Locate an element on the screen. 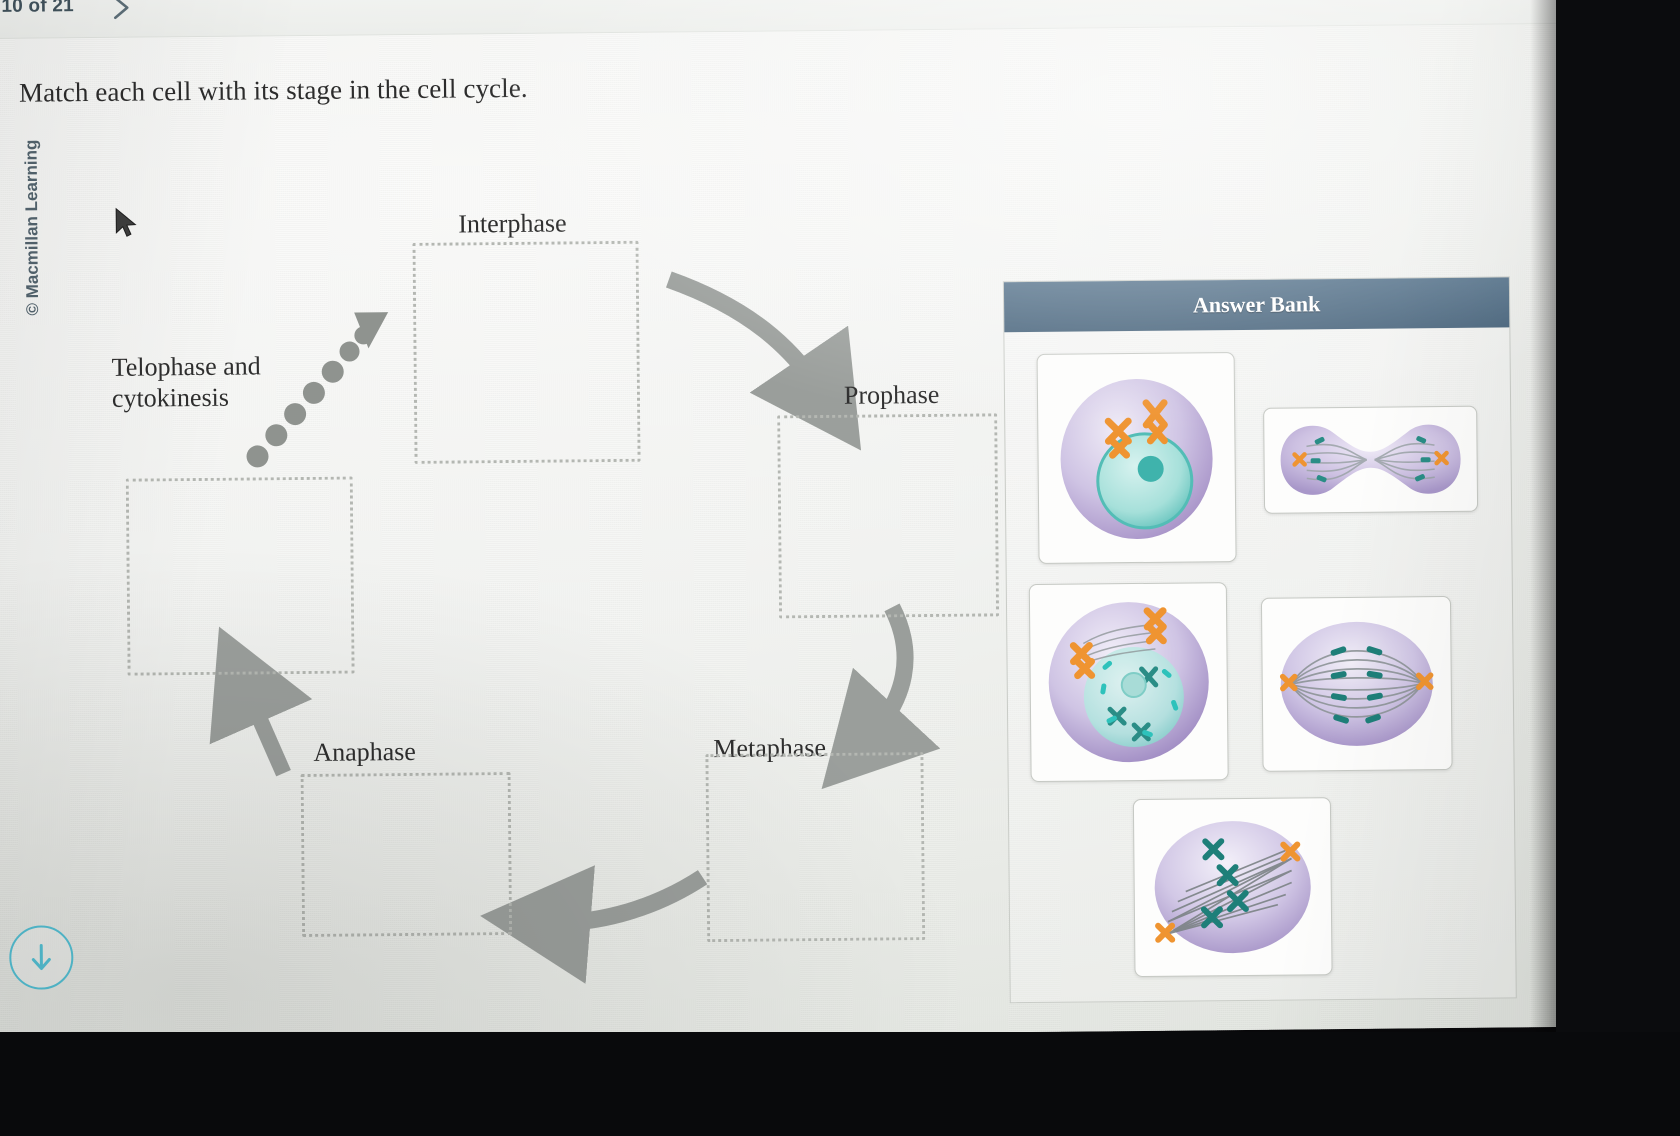  cell-anaphase-icon is located at coordinates (1232, 887).